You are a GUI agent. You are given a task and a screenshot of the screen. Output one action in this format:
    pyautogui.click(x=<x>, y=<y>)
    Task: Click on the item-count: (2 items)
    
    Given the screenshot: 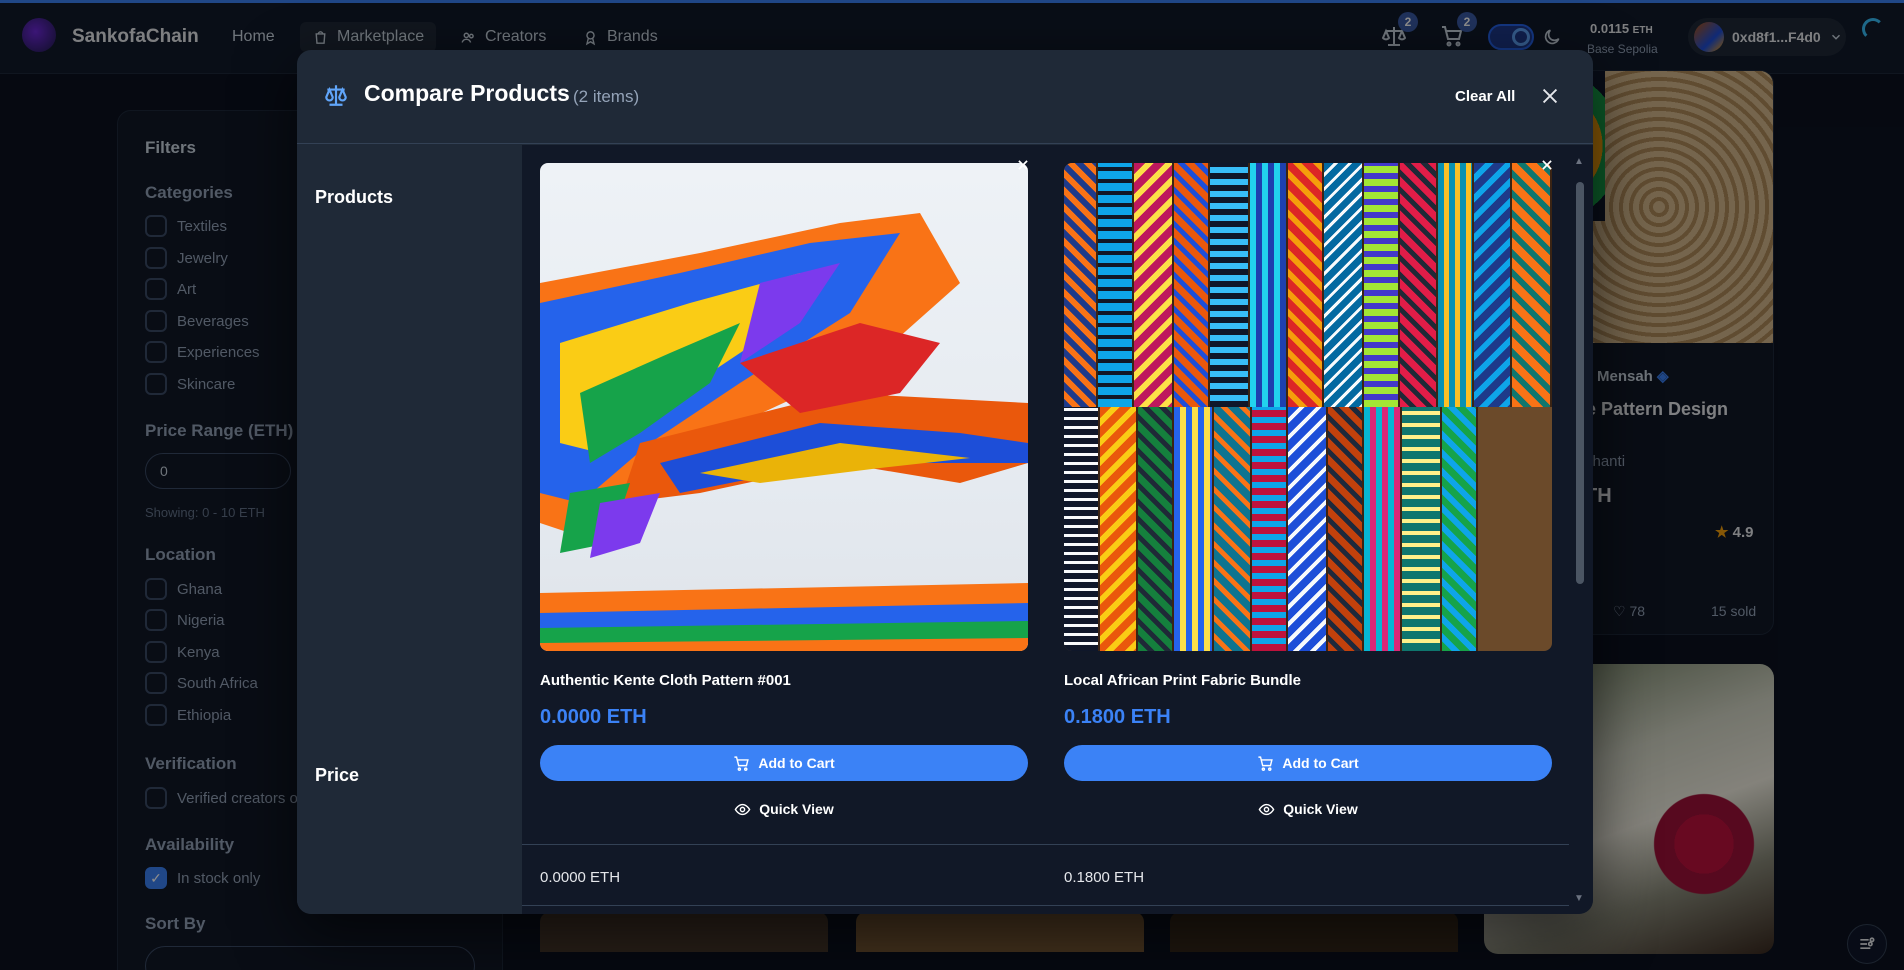 What is the action you would take?
    pyautogui.click(x=606, y=96)
    